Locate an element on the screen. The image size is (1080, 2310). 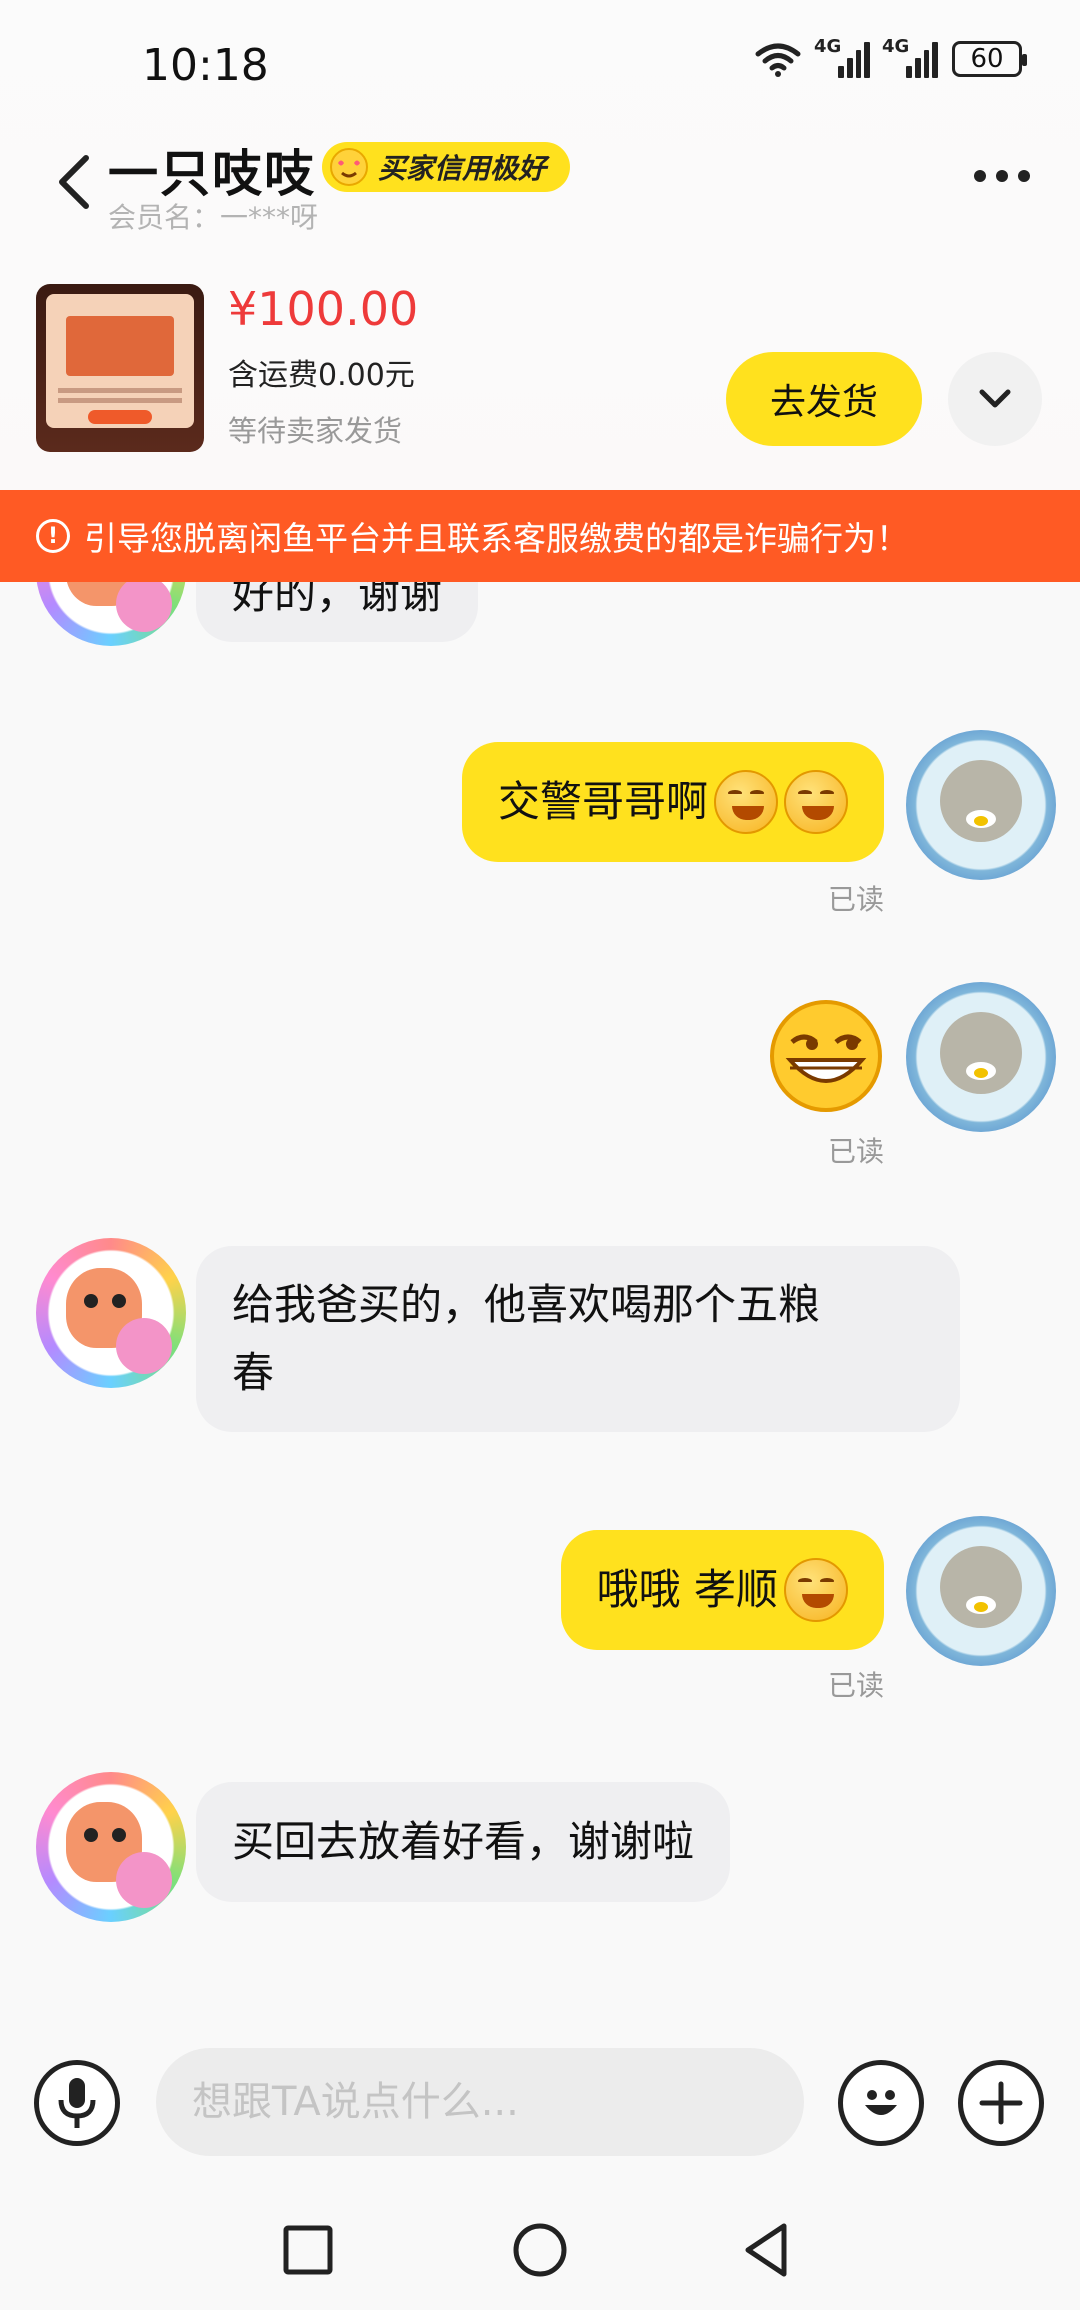
voice-input-button is located at coordinates (77, 2103).